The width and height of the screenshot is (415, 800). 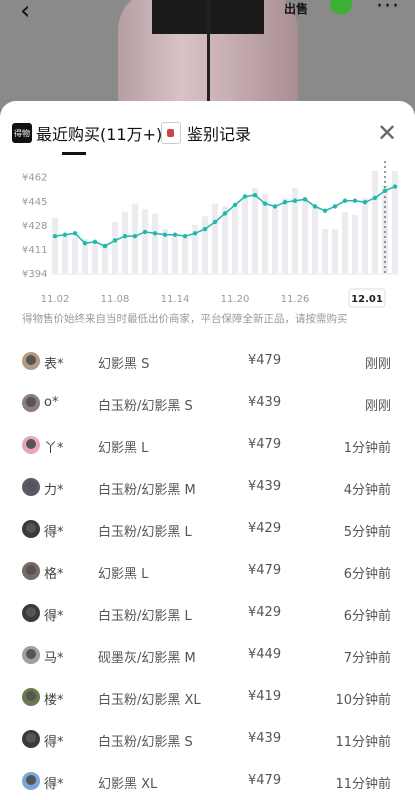 What do you see at coordinates (207, 655) in the screenshot?
I see `purchase-row: 马* 砚墨灰/幻影黑 M ¥449 7分钟前` at bounding box center [207, 655].